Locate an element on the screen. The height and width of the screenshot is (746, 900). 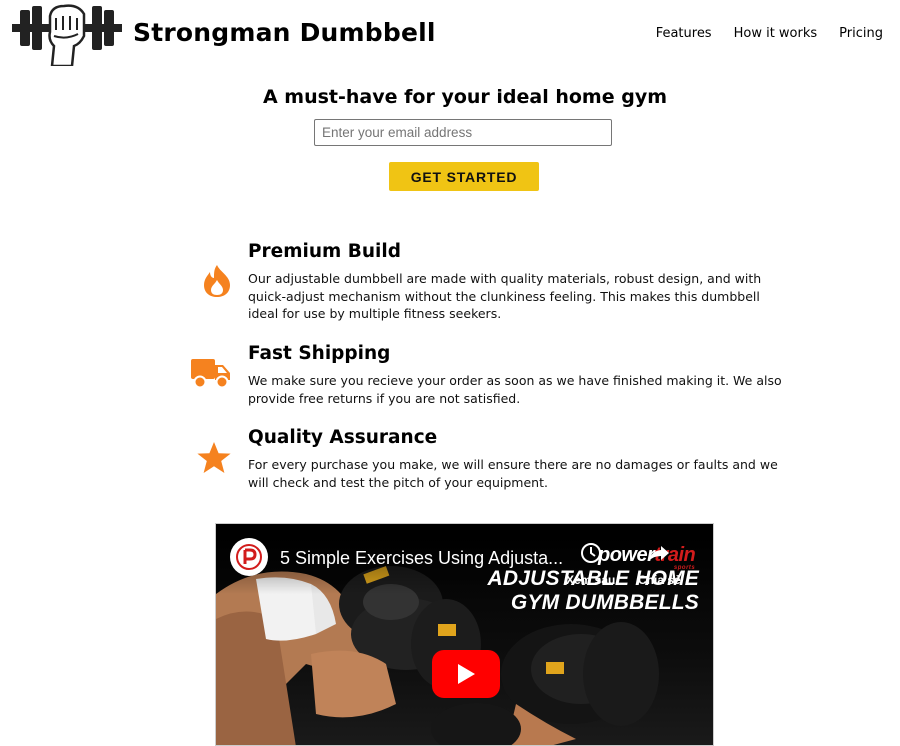
fire-icon is located at coordinates (217, 281).